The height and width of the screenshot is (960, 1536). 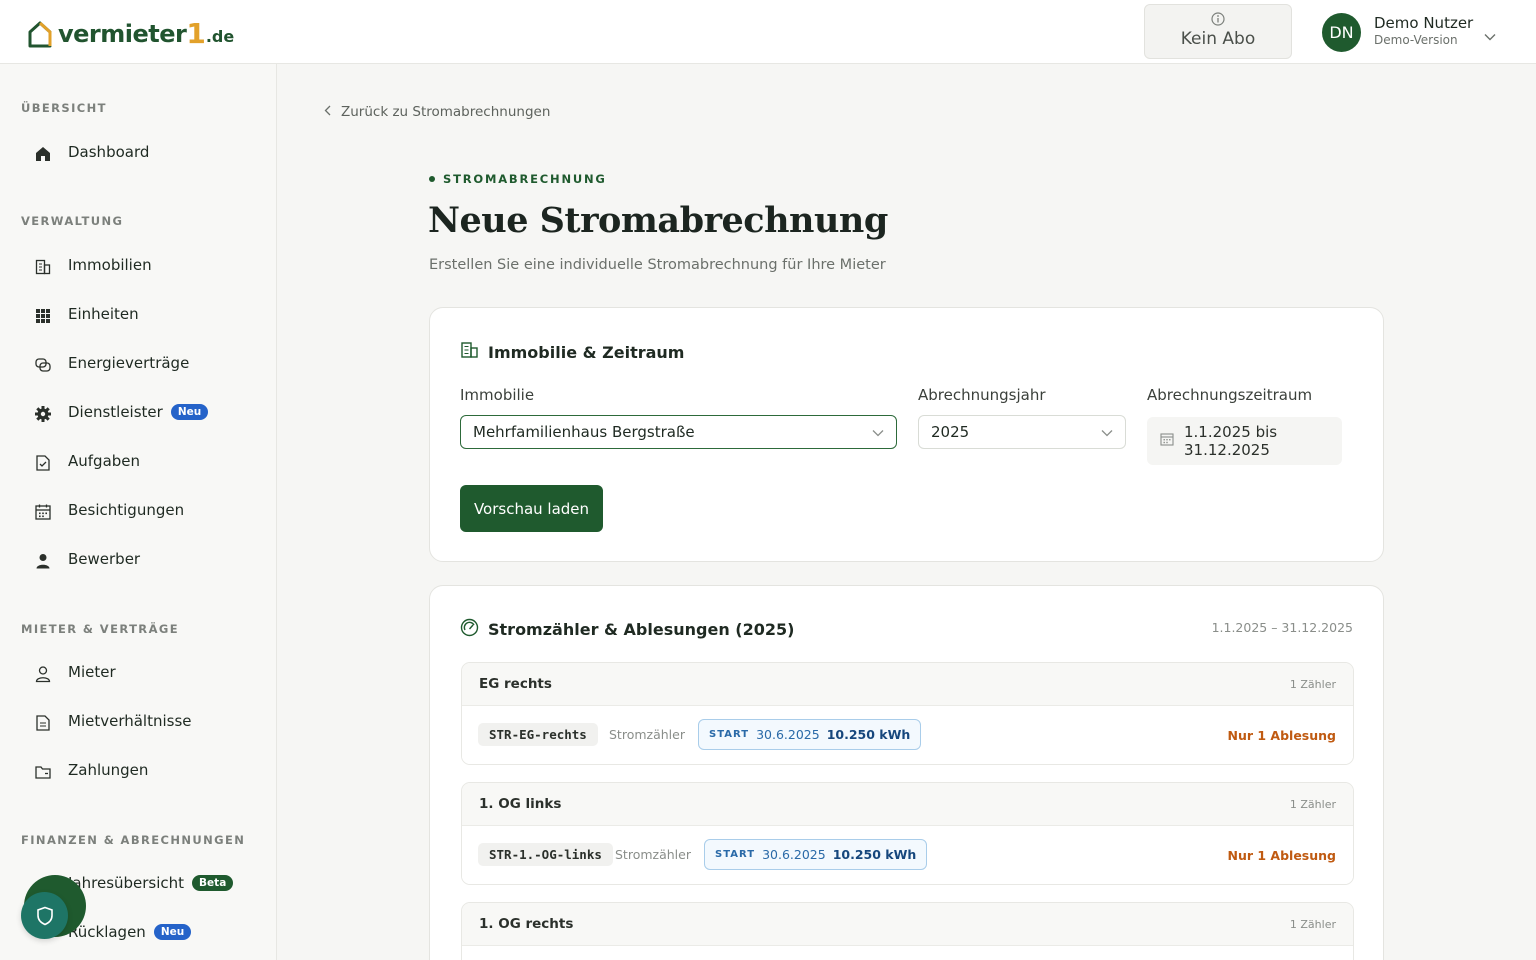 What do you see at coordinates (1218, 19) in the screenshot?
I see `info-icon` at bounding box center [1218, 19].